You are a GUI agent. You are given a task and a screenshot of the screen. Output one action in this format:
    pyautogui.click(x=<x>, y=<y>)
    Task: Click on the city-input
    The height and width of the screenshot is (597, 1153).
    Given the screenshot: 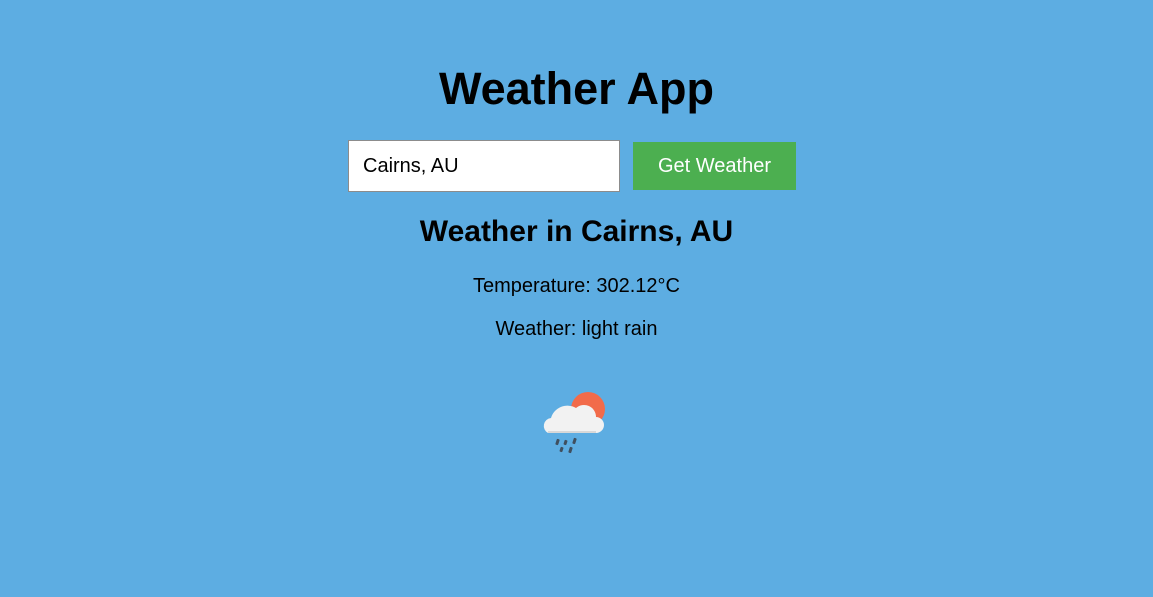 What is the action you would take?
    pyautogui.click(x=484, y=166)
    